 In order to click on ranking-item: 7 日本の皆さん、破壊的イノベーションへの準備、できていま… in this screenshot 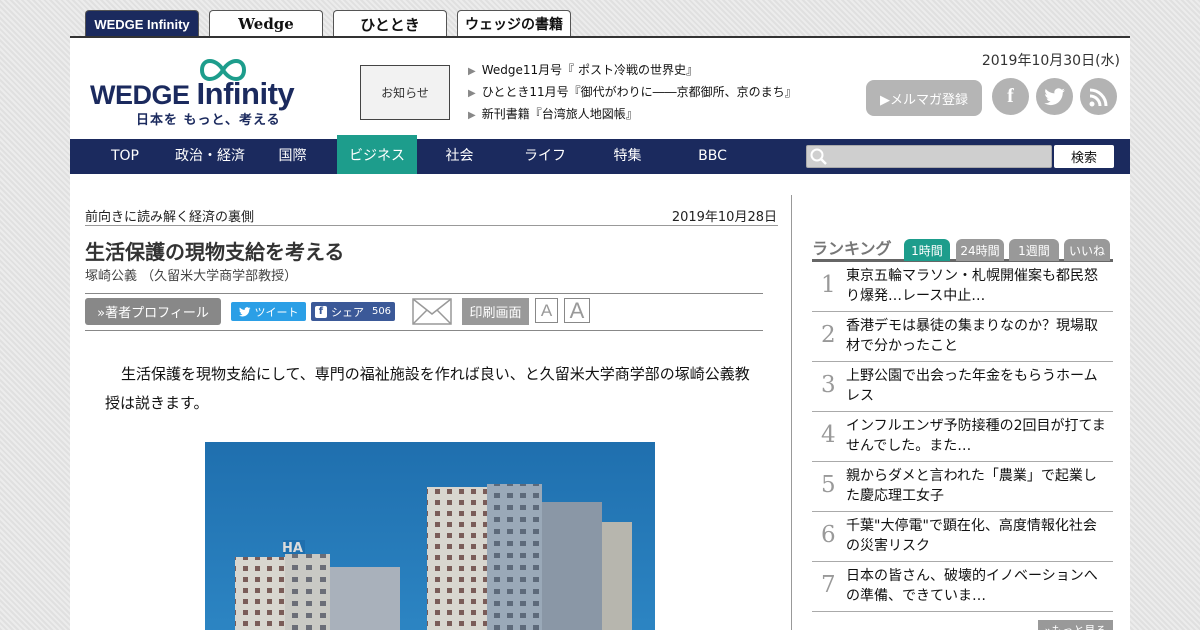, I will do `click(962, 587)`.